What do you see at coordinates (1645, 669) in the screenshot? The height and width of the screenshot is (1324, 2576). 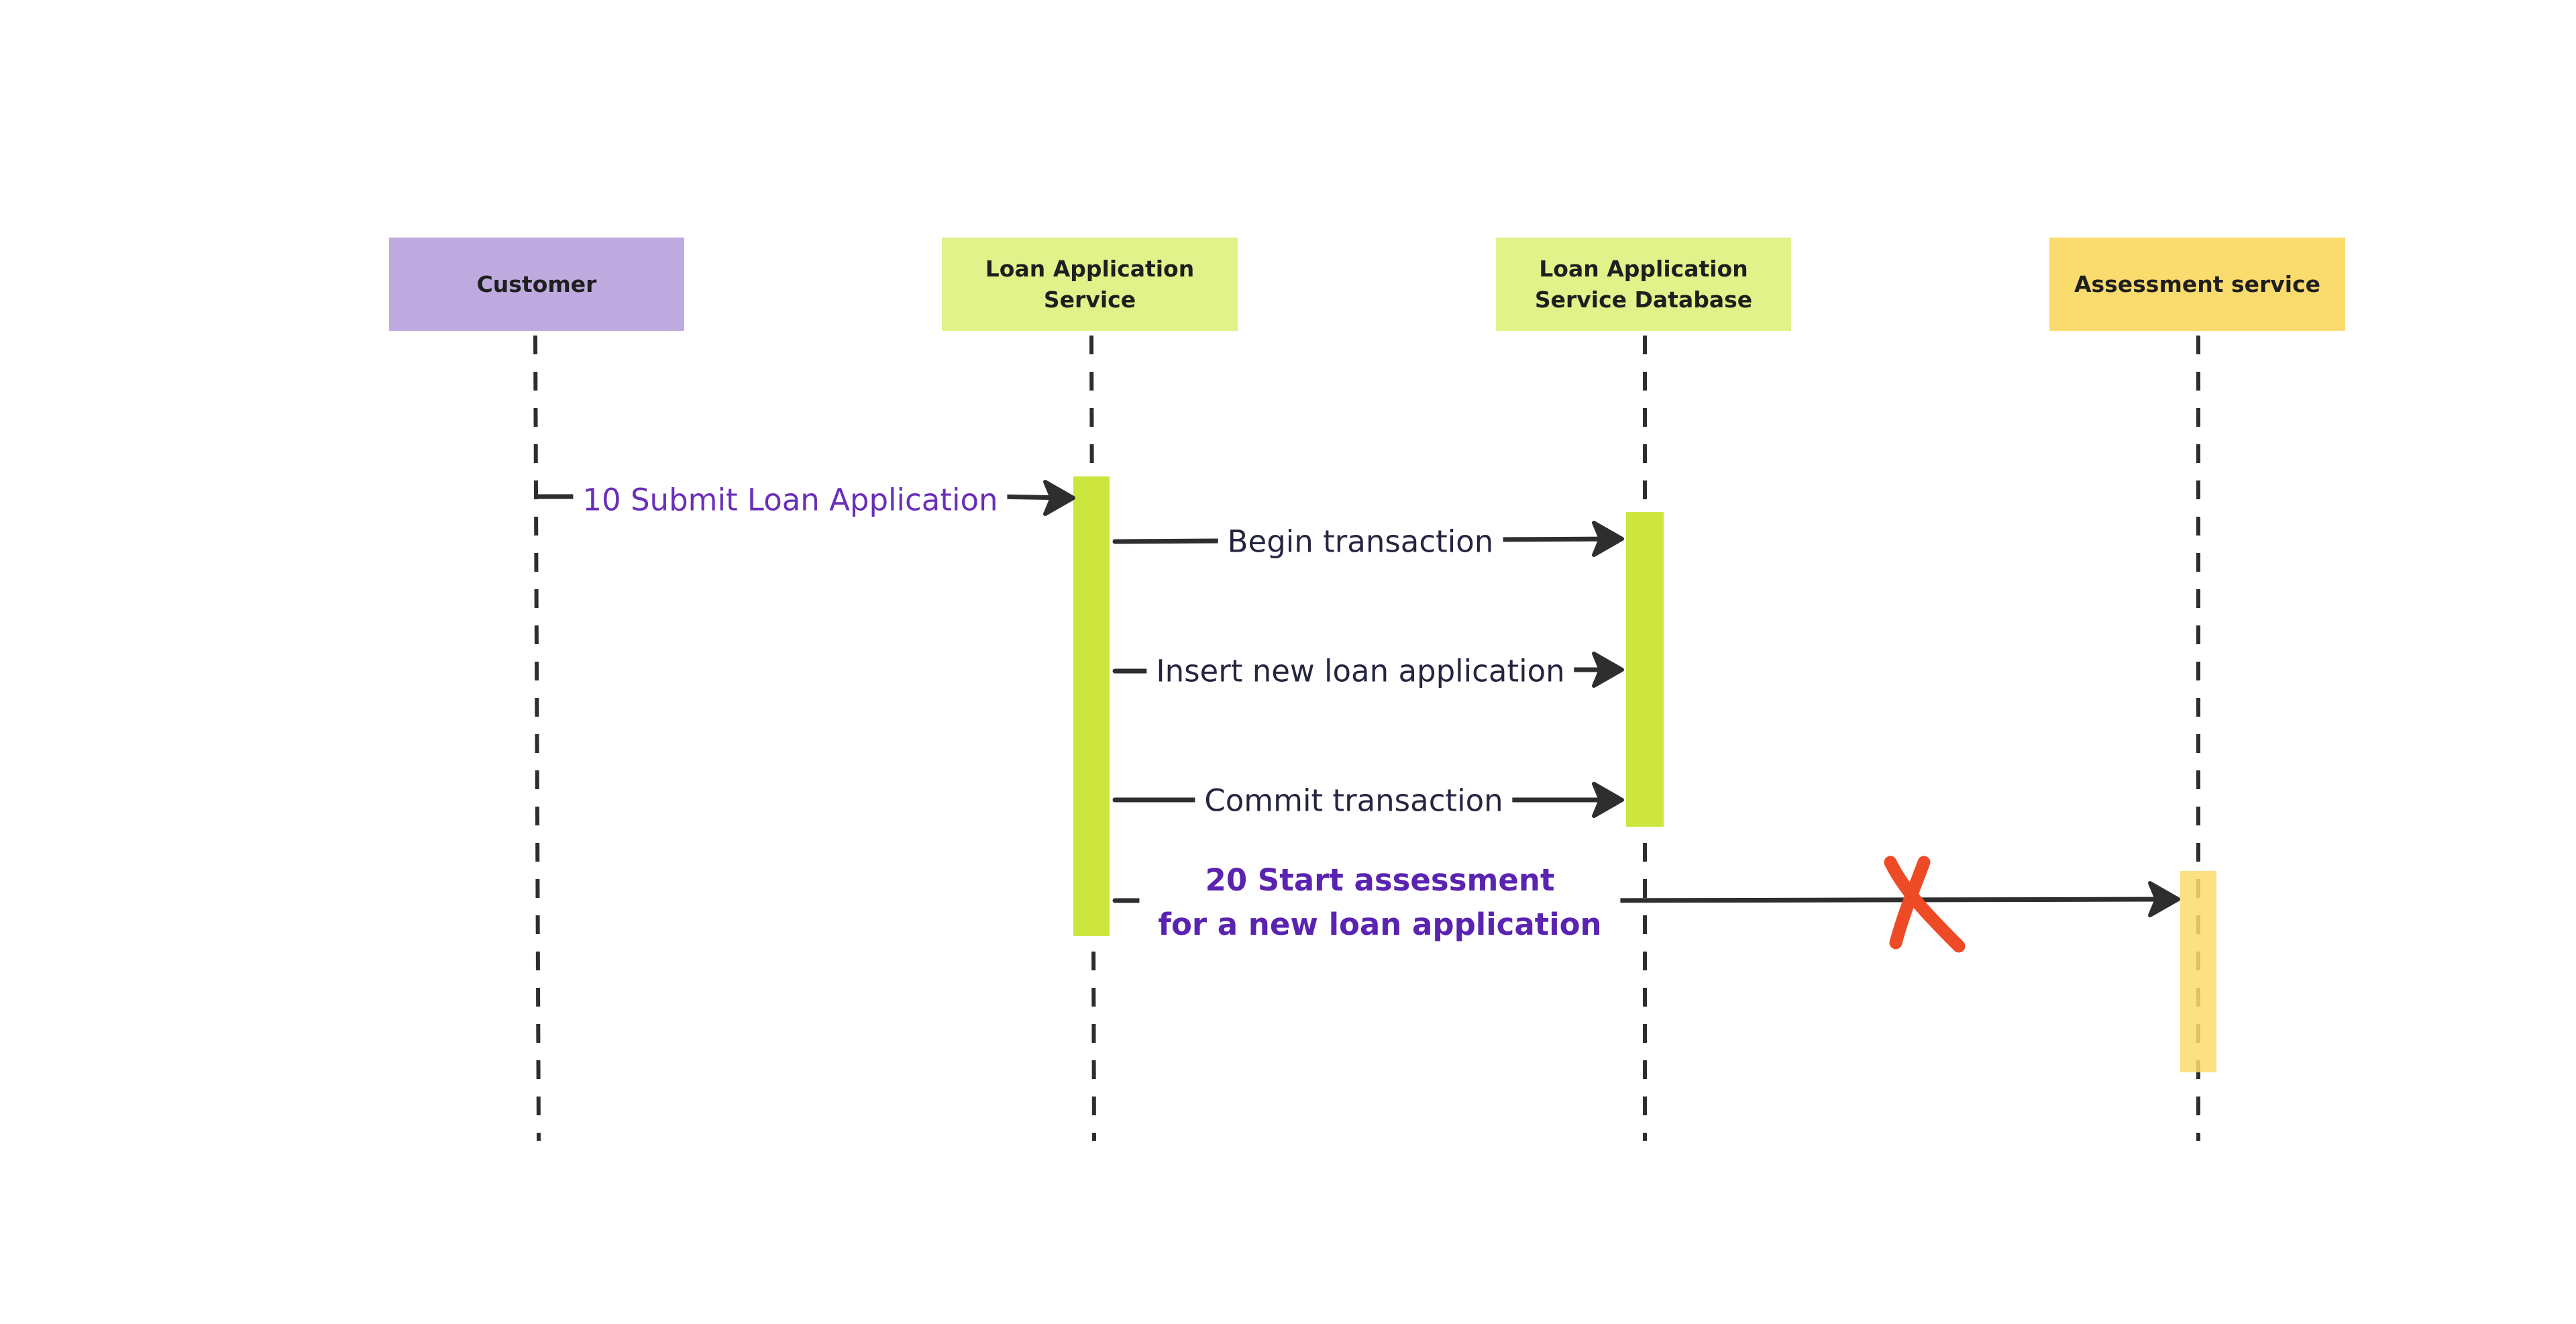 I see `activation-bar-loan-application-service-database` at bounding box center [1645, 669].